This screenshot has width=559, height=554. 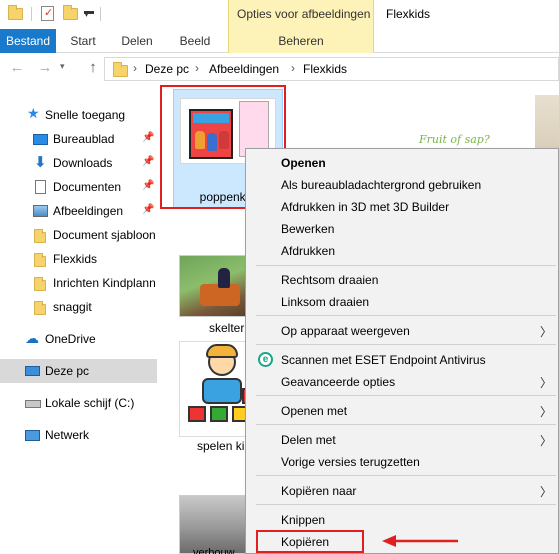 What do you see at coordinates (402, 302) in the screenshot?
I see `menu-item-rotate-left: Linksom draaien` at bounding box center [402, 302].